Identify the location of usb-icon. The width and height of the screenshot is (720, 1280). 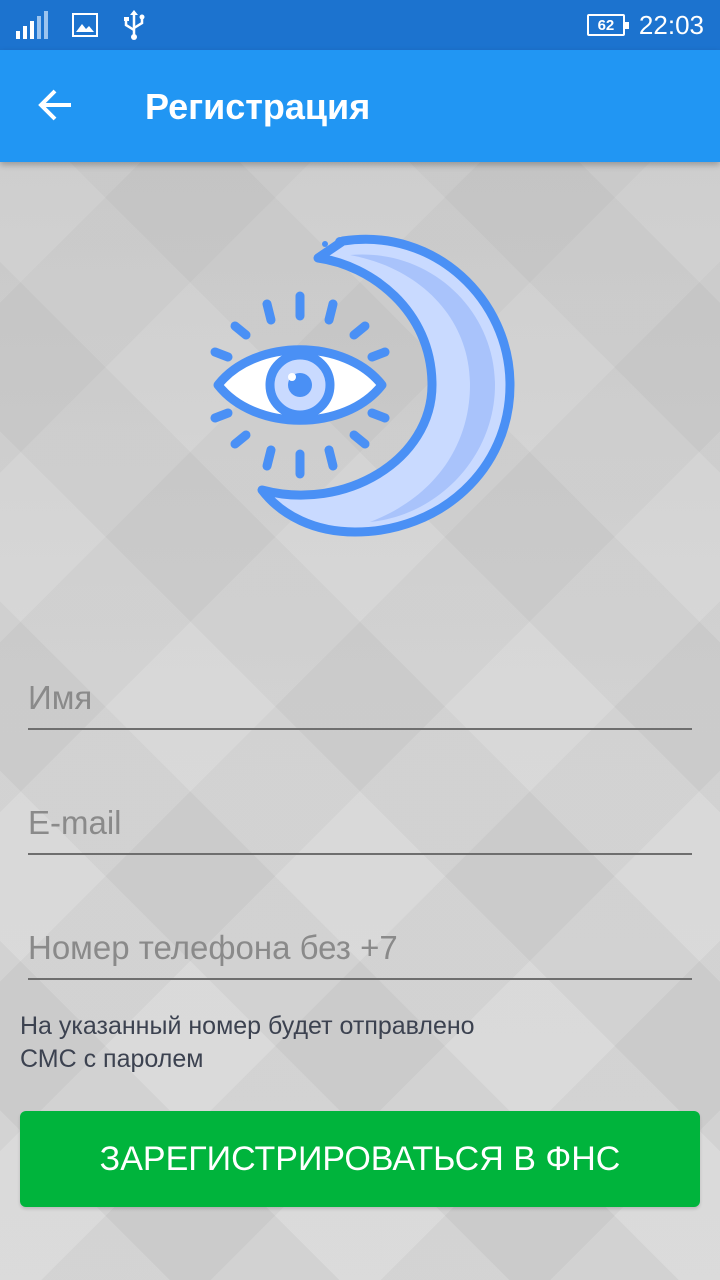
(134, 27).